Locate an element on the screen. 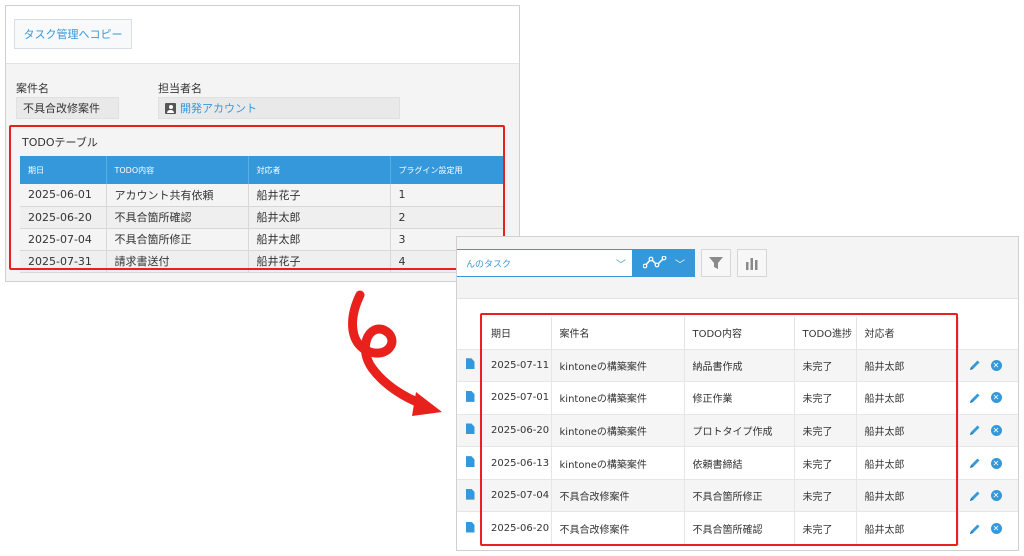 This screenshot has height=556, width=1024. todo-cell-due: 2025-07-04 is located at coordinates (63, 239).